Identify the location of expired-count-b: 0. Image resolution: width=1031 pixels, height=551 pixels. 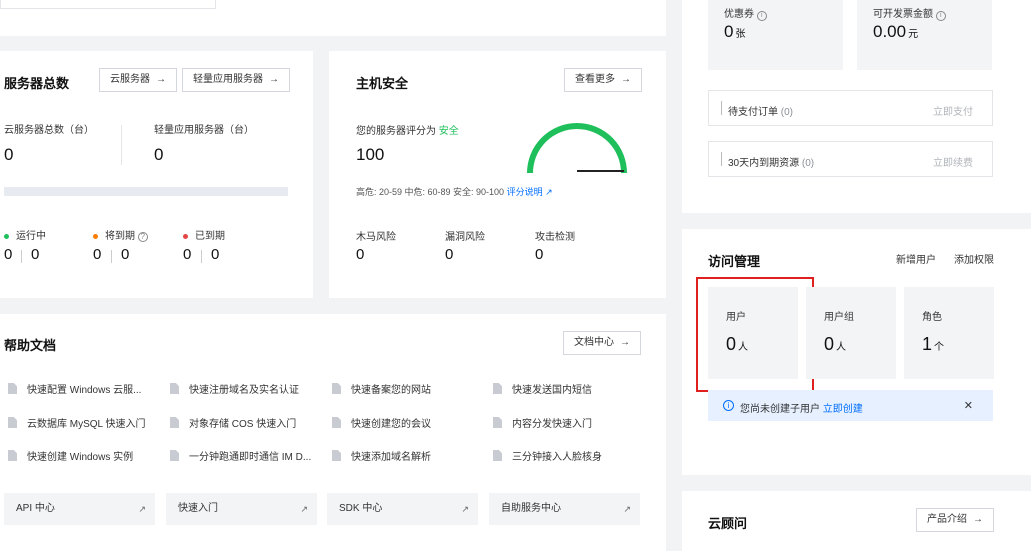
(215, 254).